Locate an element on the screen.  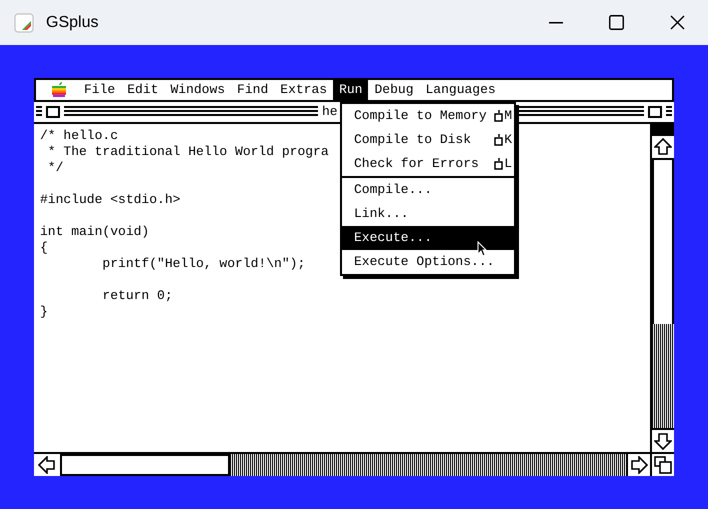
menu-item: Compile to Disk K is located at coordinates (428, 140).